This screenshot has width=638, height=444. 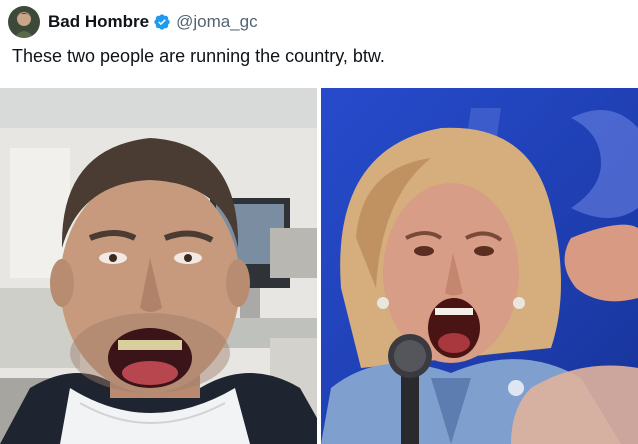 What do you see at coordinates (98, 22) in the screenshot?
I see `display-name: Bad Hombre` at bounding box center [98, 22].